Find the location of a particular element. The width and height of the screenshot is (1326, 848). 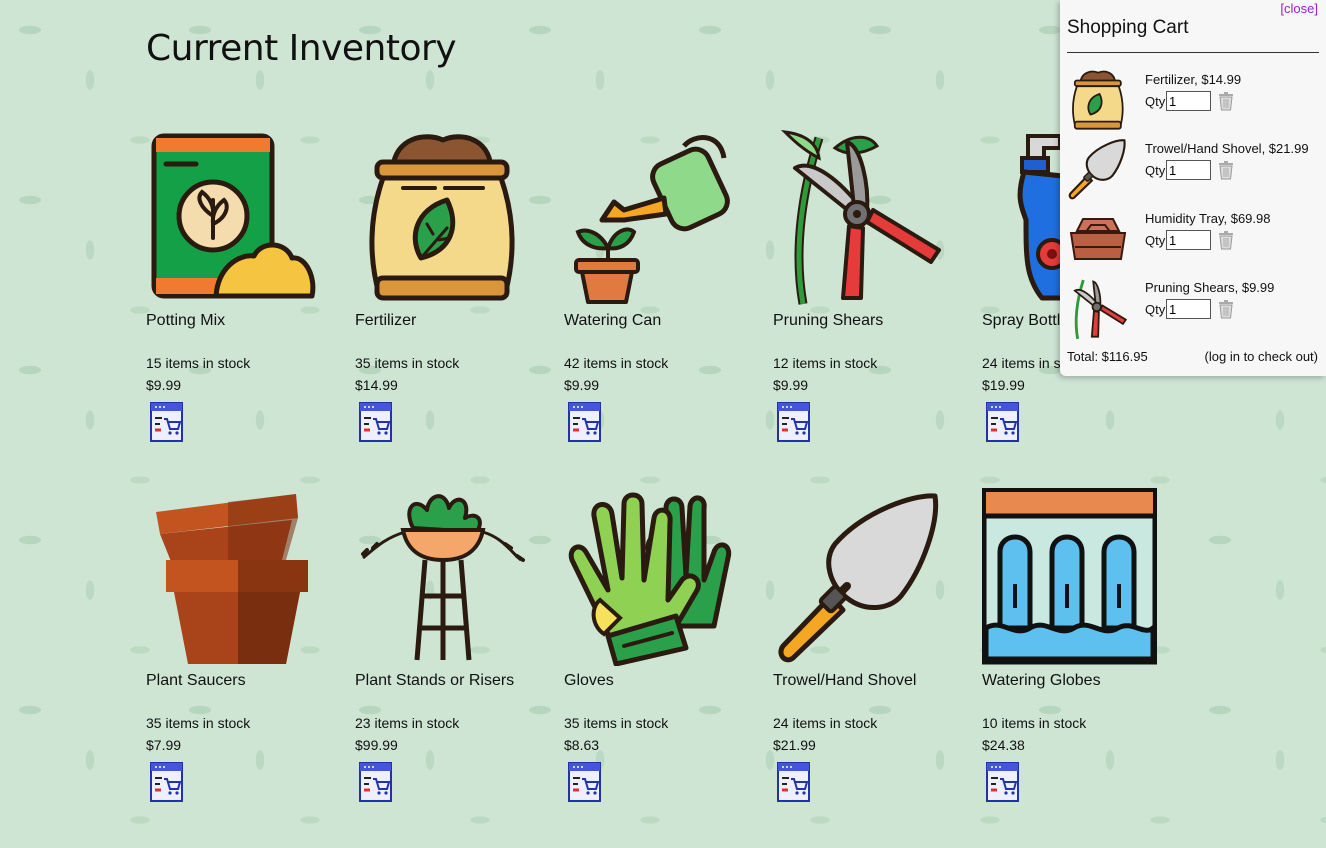

cart-item-label: Pruning Shears, $9.99 is located at coordinates (1210, 287).